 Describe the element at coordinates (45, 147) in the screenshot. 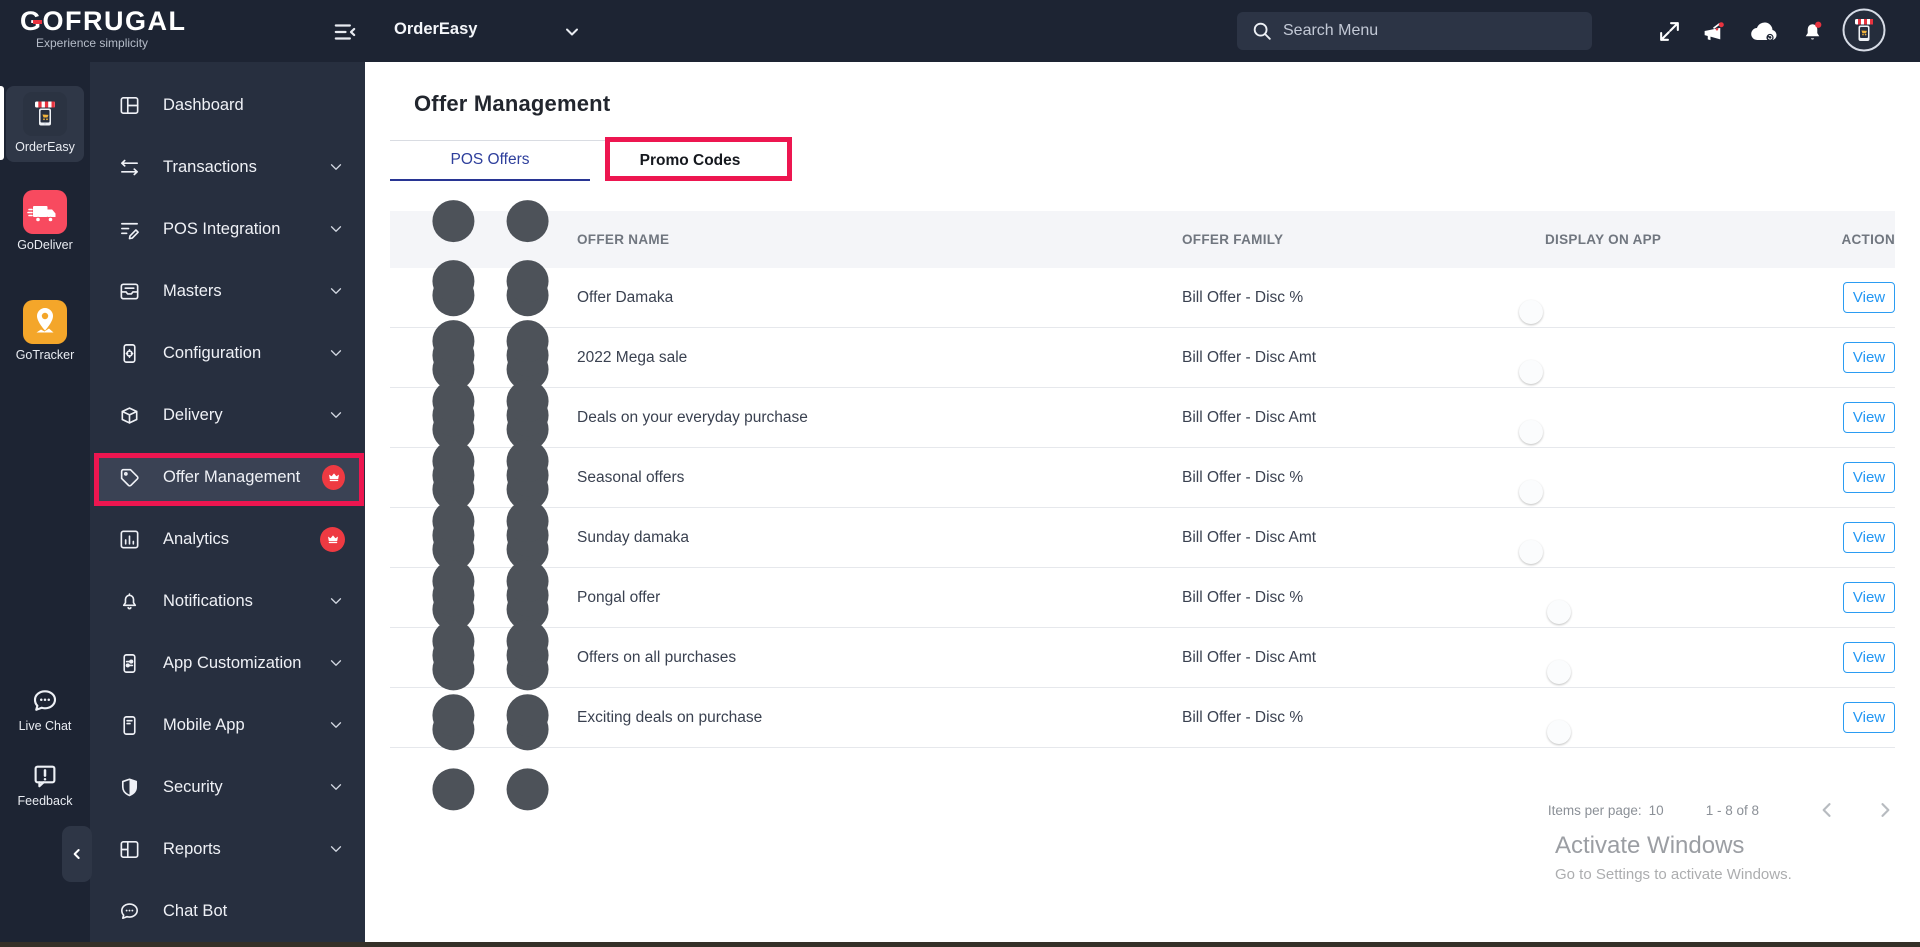

I see `rail-app-label: OrderEasy` at that location.